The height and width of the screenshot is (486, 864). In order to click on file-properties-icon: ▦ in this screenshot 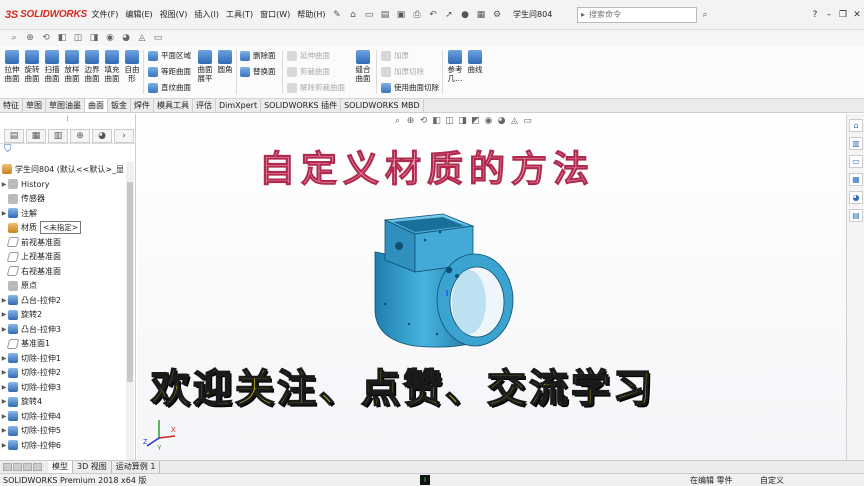, I will do `click(481, 15)`.